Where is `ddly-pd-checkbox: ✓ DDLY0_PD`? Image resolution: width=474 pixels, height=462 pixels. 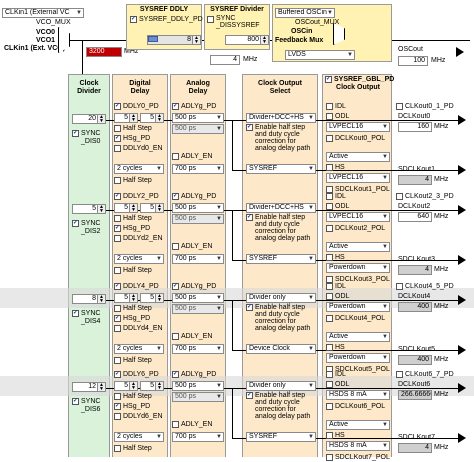
ddly-pd-checkbox: ✓ DDLY0_PD is located at coordinates (136, 106).